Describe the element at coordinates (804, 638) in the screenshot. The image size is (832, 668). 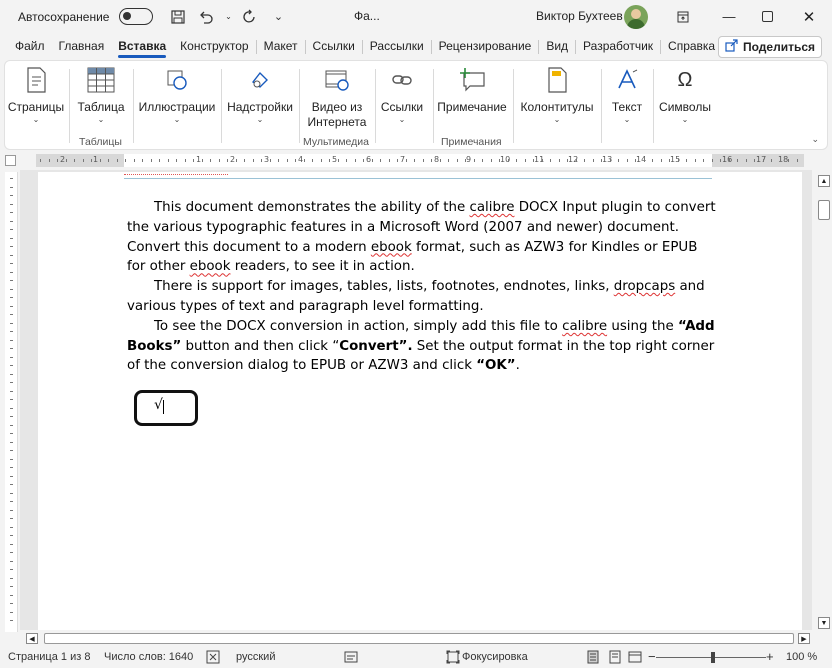
I see `scroll-right-icon: ▶` at that location.